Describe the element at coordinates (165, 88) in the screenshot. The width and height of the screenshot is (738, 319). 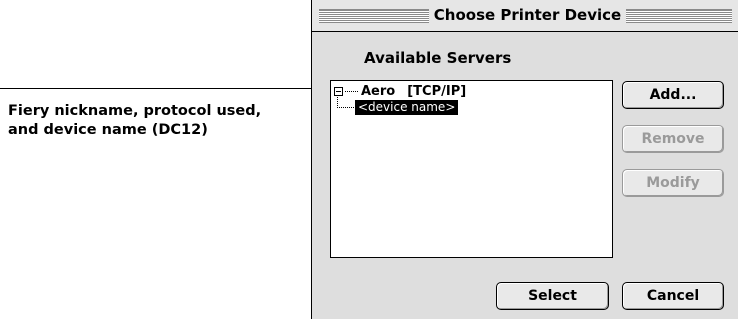
I see `callout-leader-line` at that location.